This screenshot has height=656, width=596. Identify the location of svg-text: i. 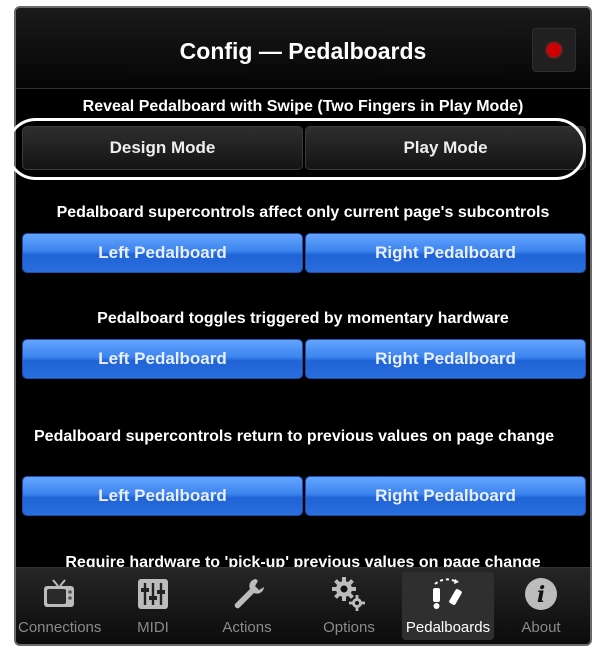
(541, 595).